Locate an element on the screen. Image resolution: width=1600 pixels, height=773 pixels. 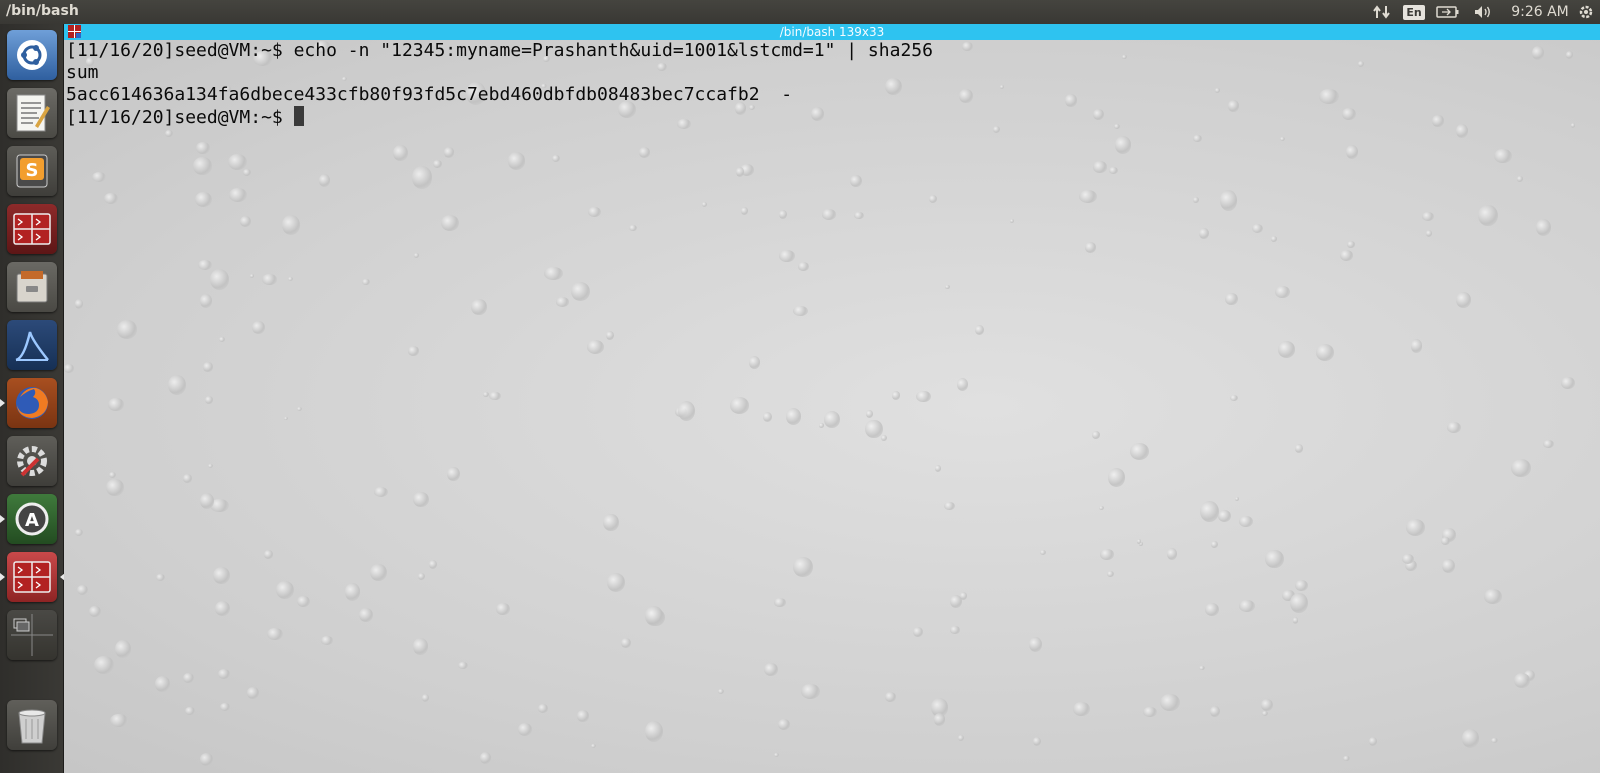
trash-icon is located at coordinates (32, 725).